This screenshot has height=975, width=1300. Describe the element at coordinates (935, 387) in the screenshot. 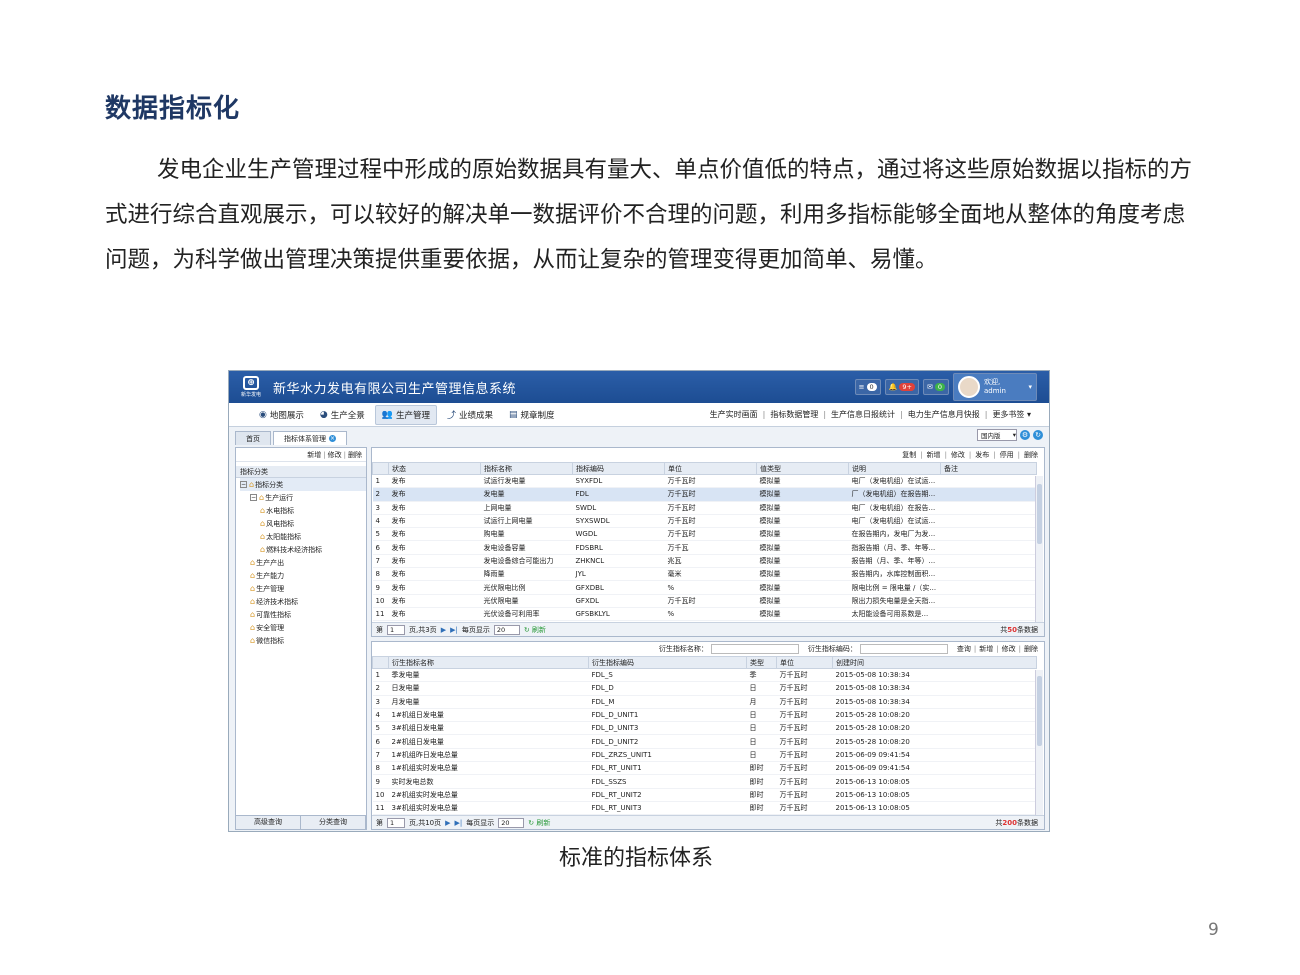

I see `mail-button: ✉ 0` at that location.